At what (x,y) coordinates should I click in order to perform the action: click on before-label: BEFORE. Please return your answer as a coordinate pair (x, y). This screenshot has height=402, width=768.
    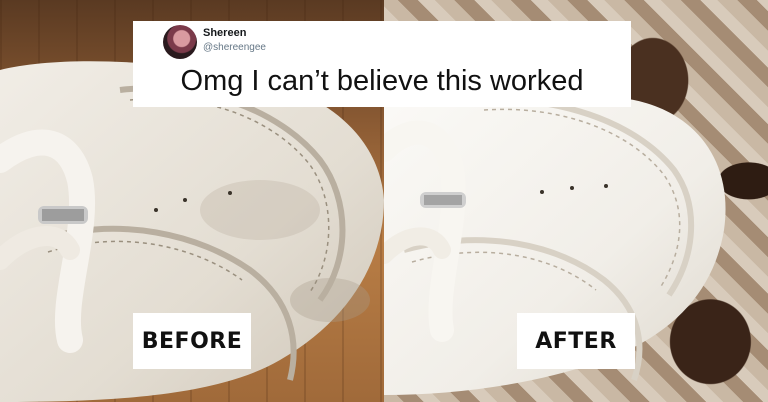
    Looking at the image, I should click on (192, 341).